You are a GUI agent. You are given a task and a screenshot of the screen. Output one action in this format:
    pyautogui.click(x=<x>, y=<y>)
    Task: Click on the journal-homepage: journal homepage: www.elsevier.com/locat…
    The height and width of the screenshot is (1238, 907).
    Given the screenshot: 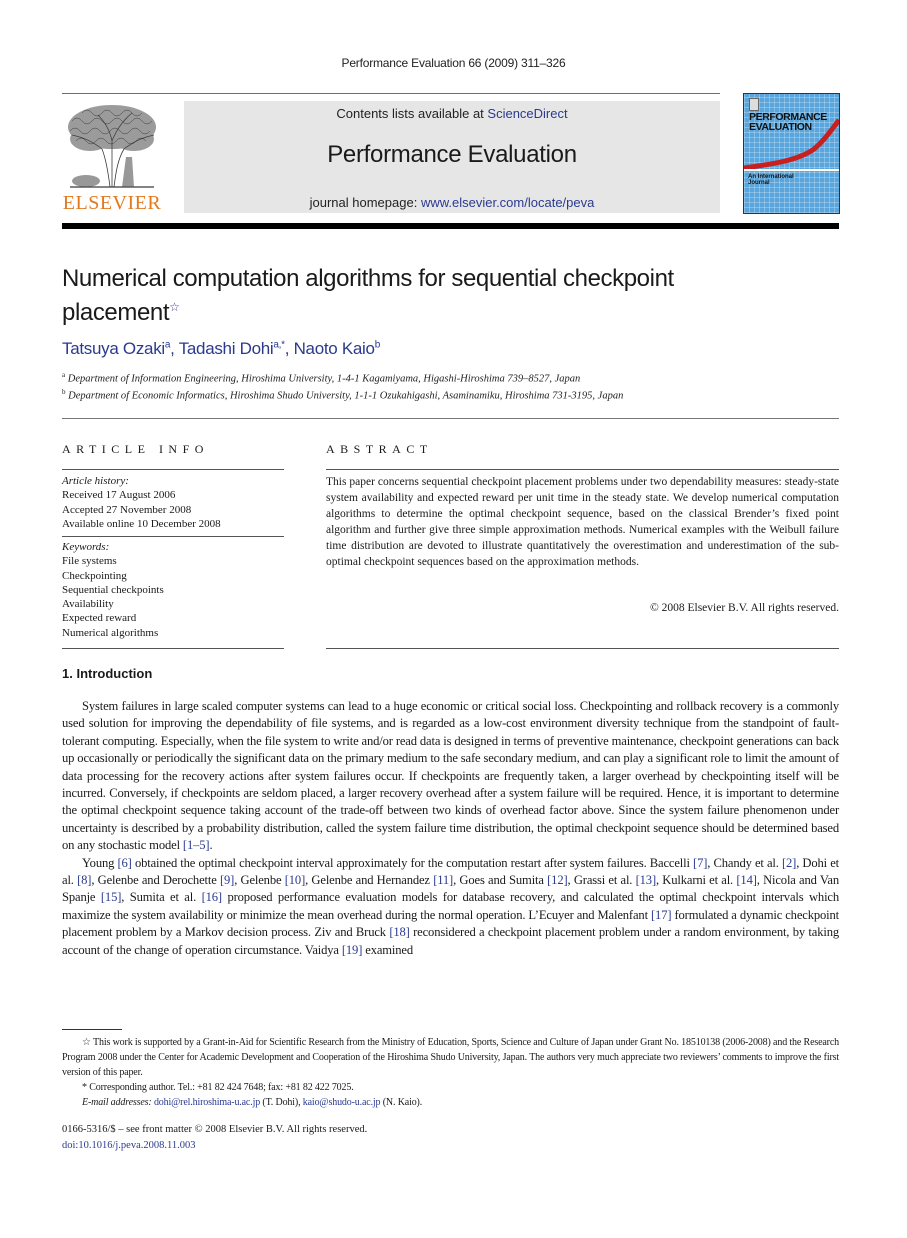 What is the action you would take?
    pyautogui.click(x=452, y=202)
    